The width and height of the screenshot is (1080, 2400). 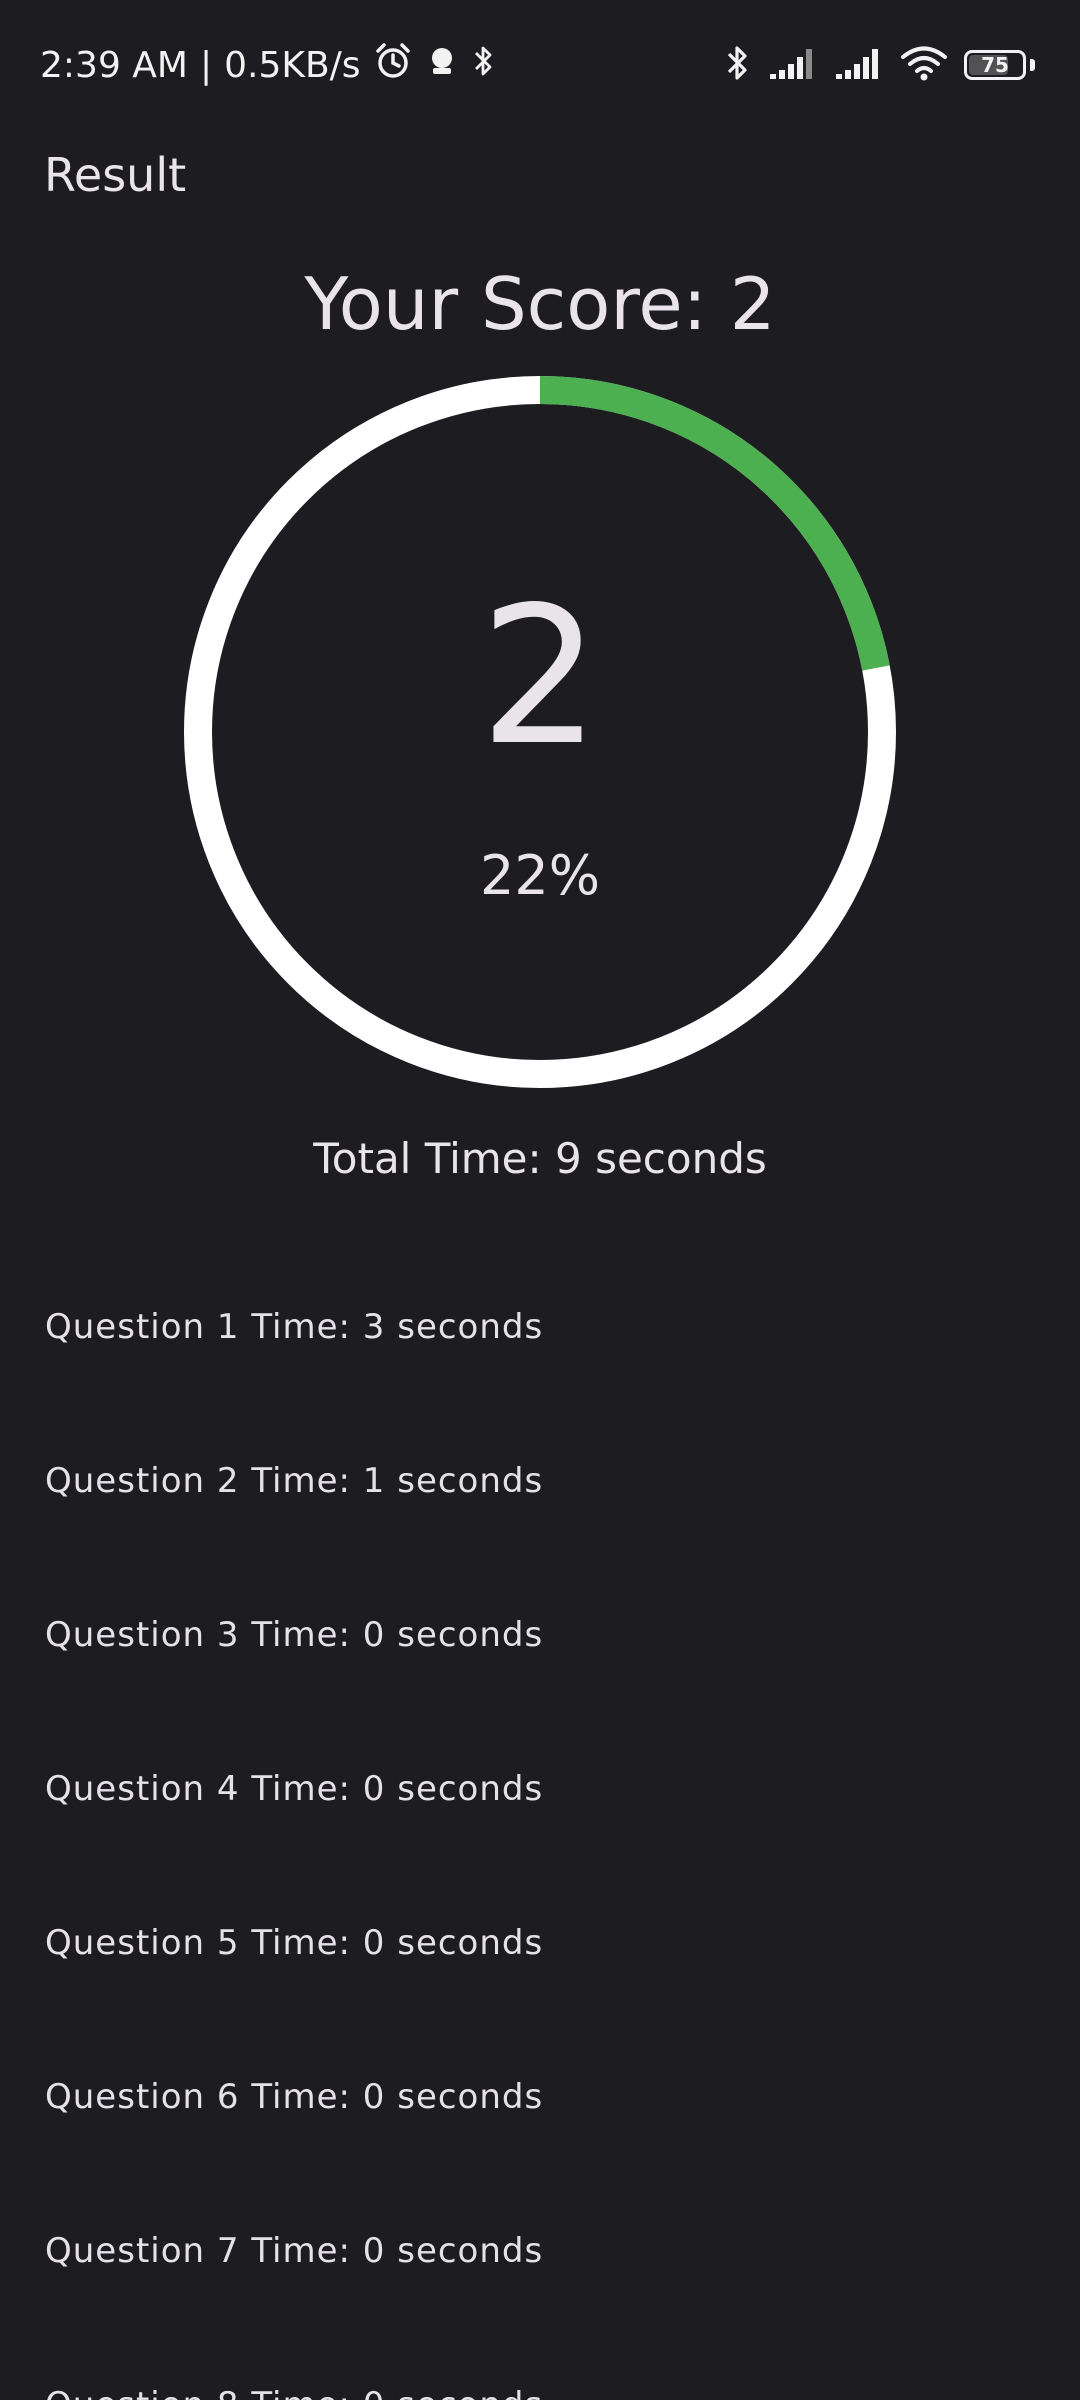 What do you see at coordinates (115, 175) in the screenshot?
I see `page-title: Result` at bounding box center [115, 175].